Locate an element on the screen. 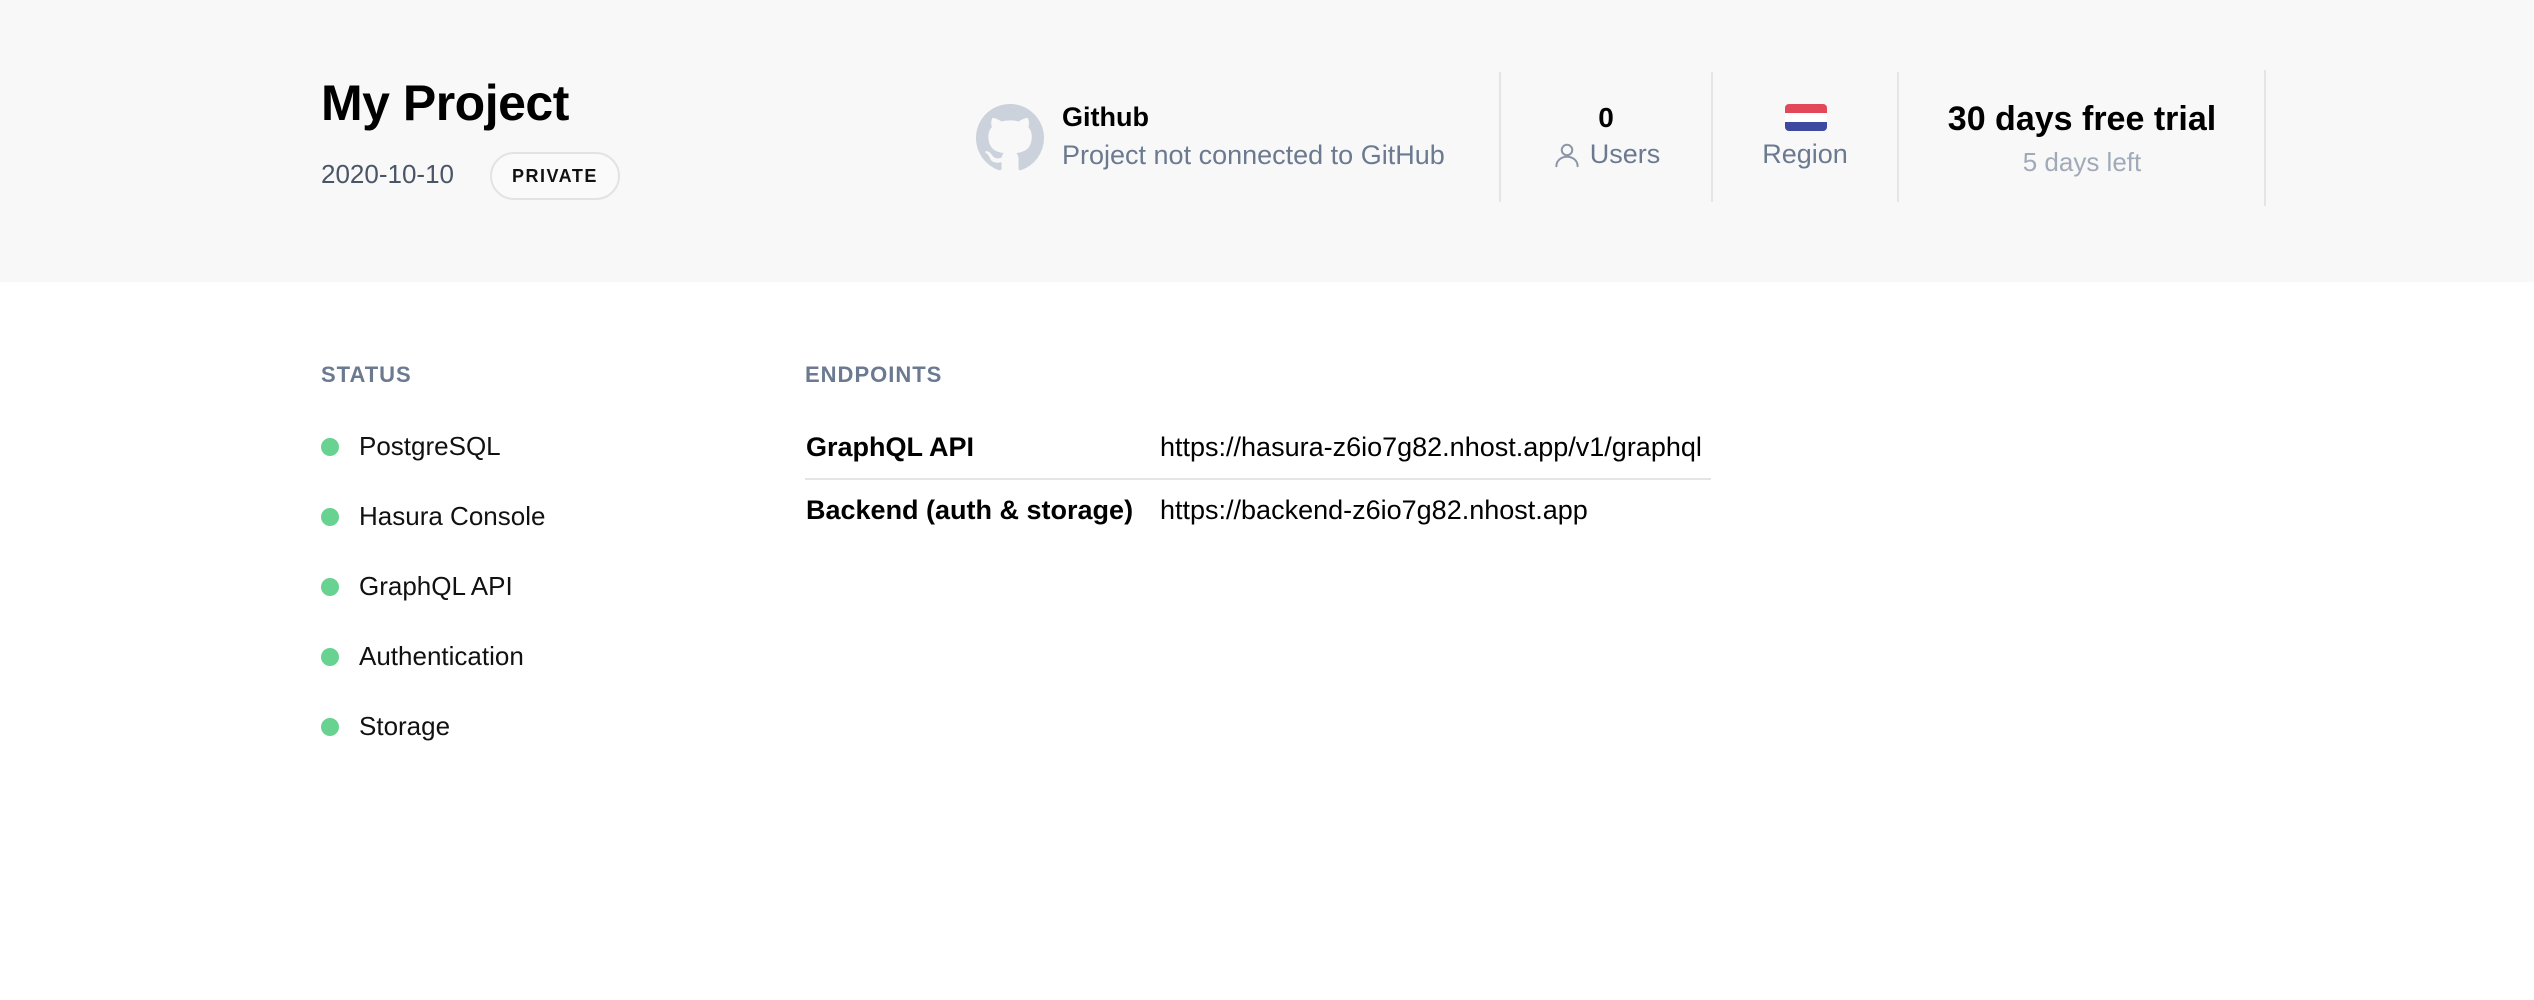 This screenshot has width=2534, height=1000. endpoint-name: Backend (auth & storage) is located at coordinates (970, 510).